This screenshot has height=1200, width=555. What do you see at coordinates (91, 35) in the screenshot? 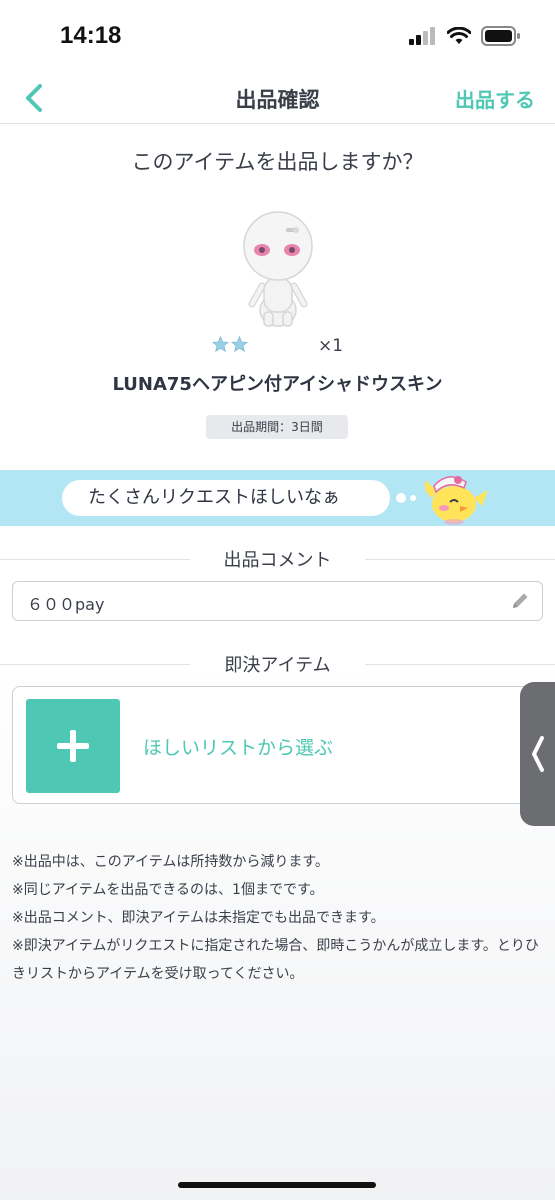
I see `status-time: 14:18` at bounding box center [91, 35].